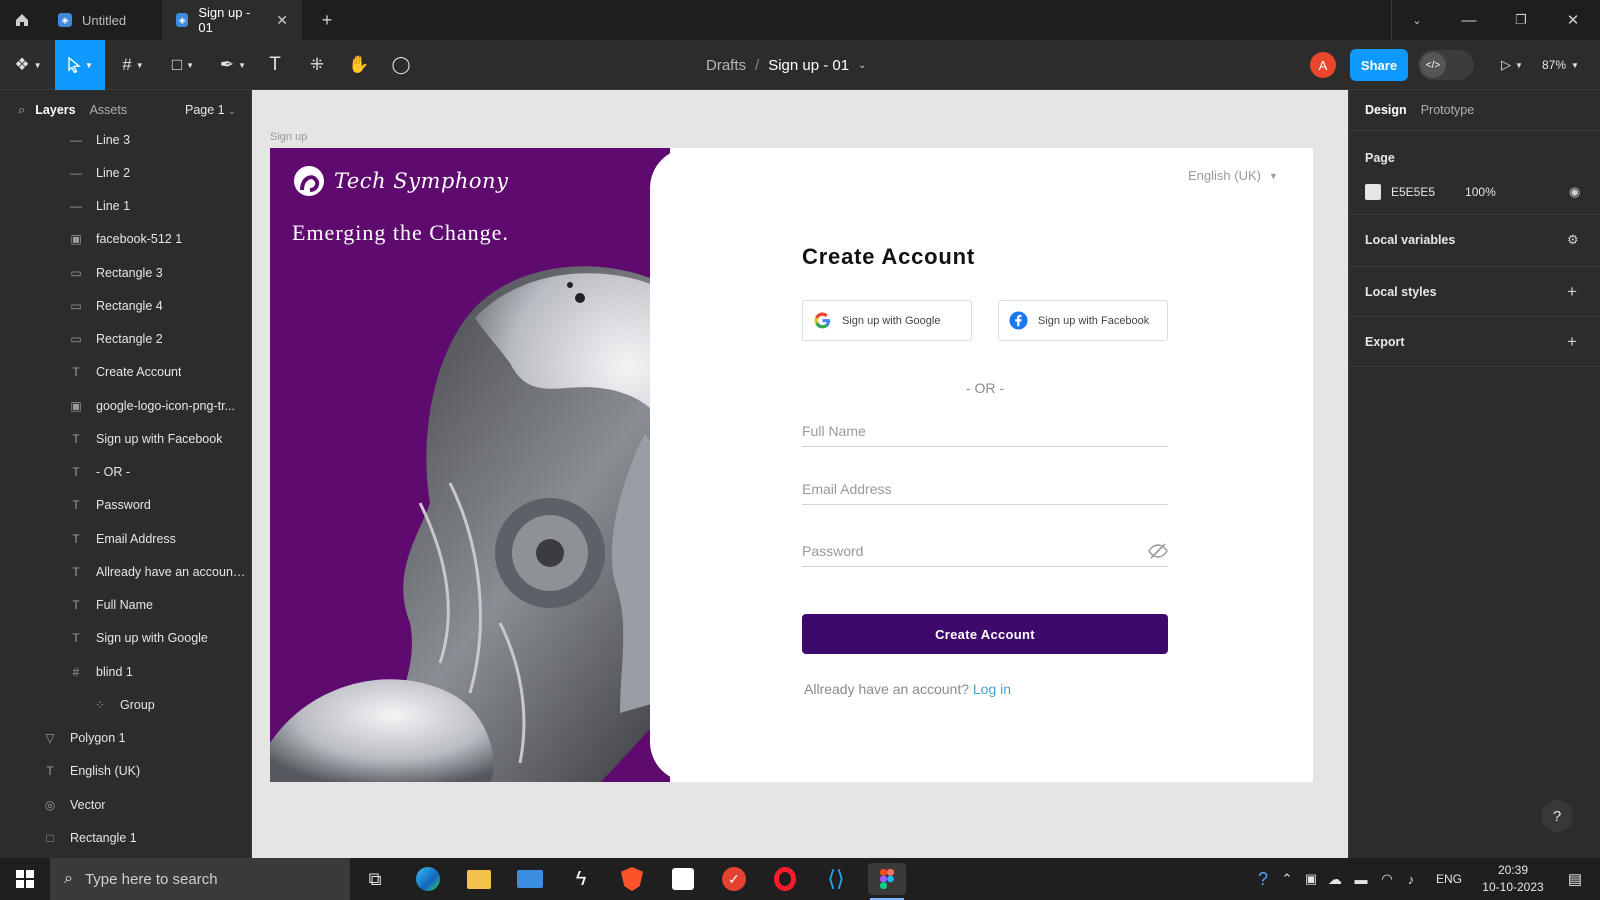 This screenshot has height=900, width=1600. What do you see at coordinates (183, 65) in the screenshot?
I see `shape-tool-button: □ ▼` at bounding box center [183, 65].